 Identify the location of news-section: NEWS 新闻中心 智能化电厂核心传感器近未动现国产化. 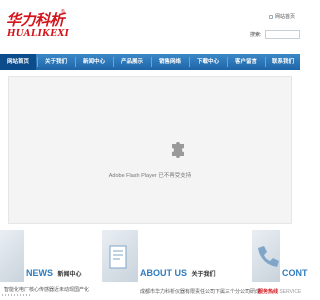
(49, 265).